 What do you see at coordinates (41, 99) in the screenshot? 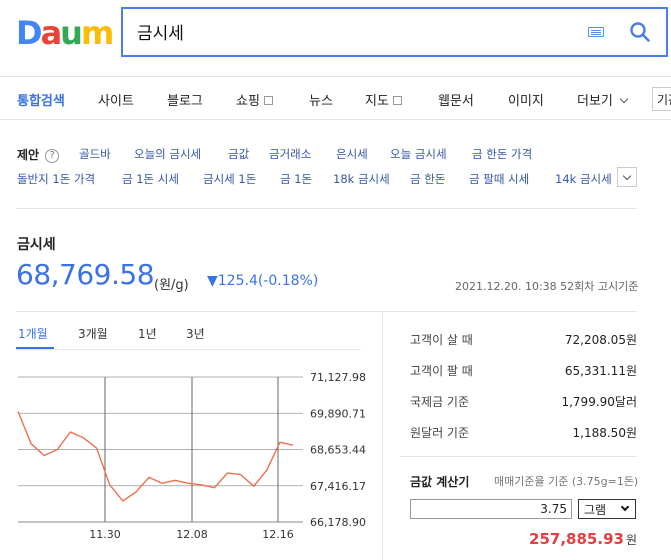
I see `tab-integrated: 통합검색` at bounding box center [41, 99].